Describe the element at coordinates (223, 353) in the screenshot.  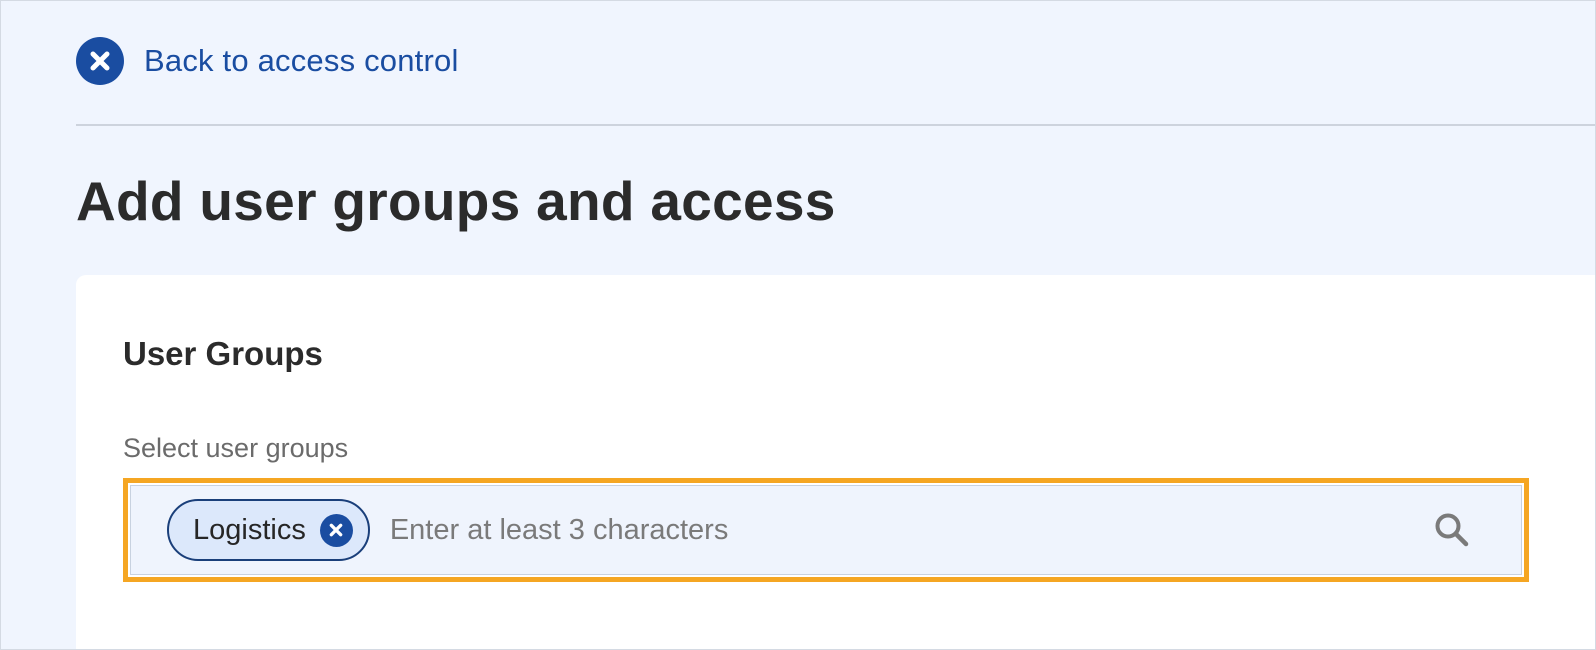
I see `section-title: User Groups` at that location.